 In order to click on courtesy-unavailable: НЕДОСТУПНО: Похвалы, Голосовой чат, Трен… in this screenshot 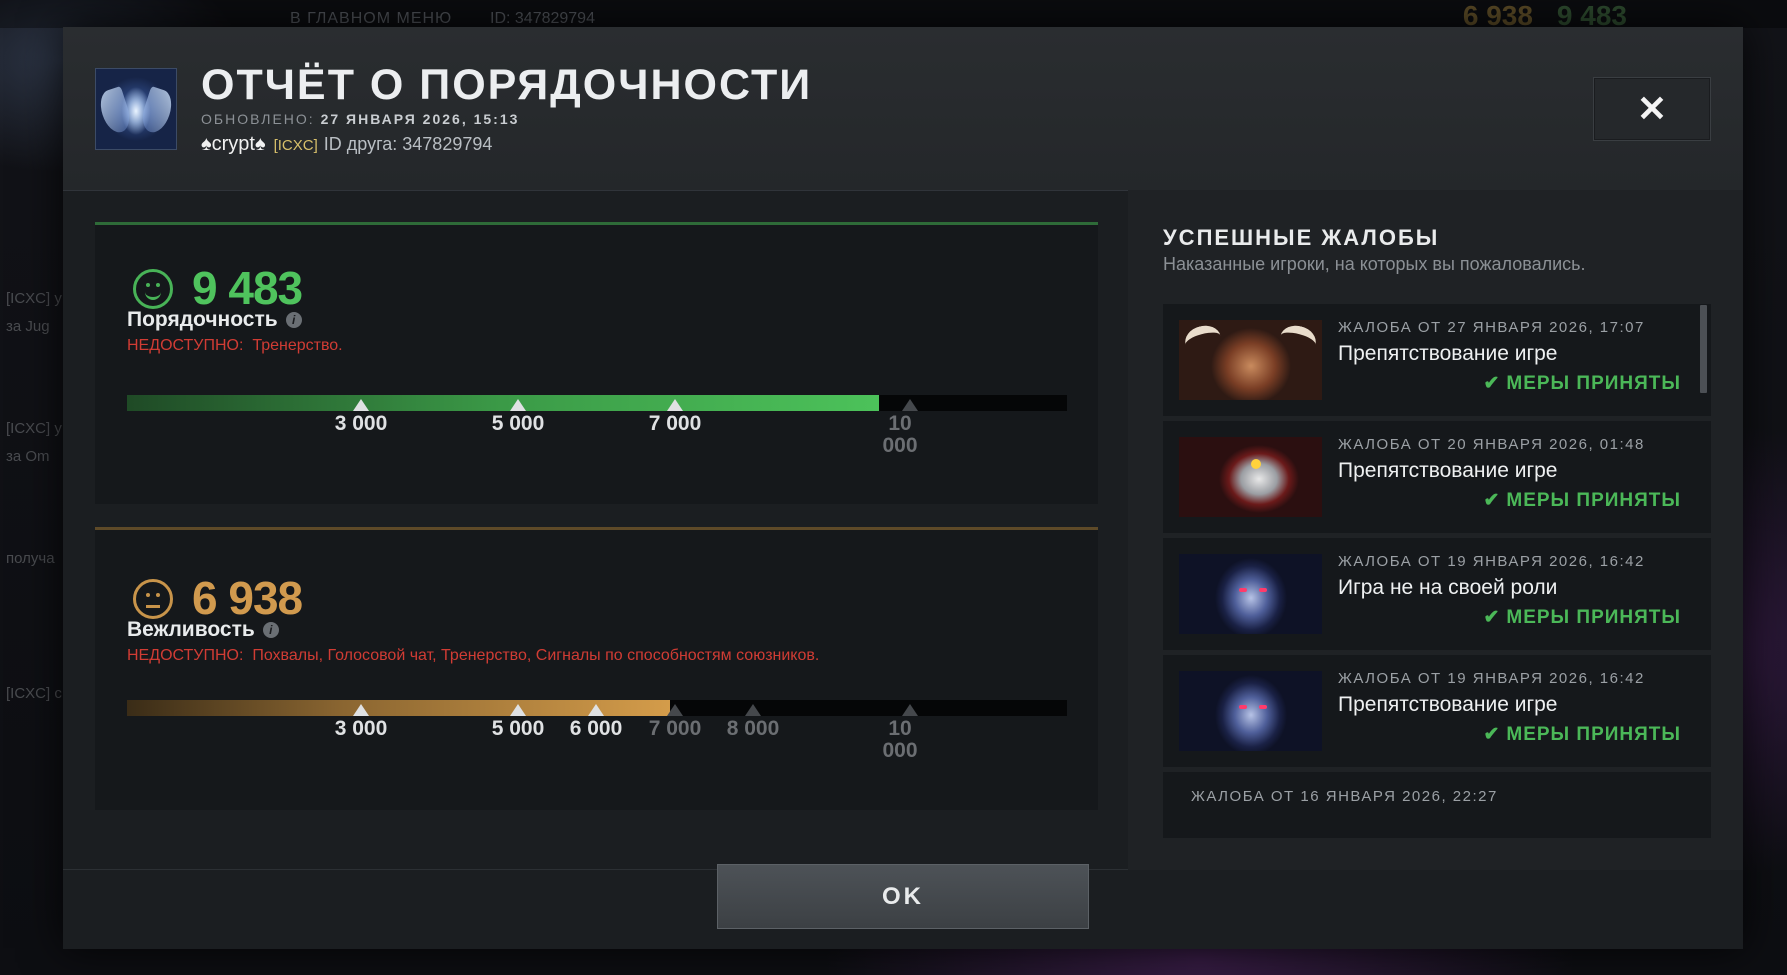, I will do `click(473, 656)`.